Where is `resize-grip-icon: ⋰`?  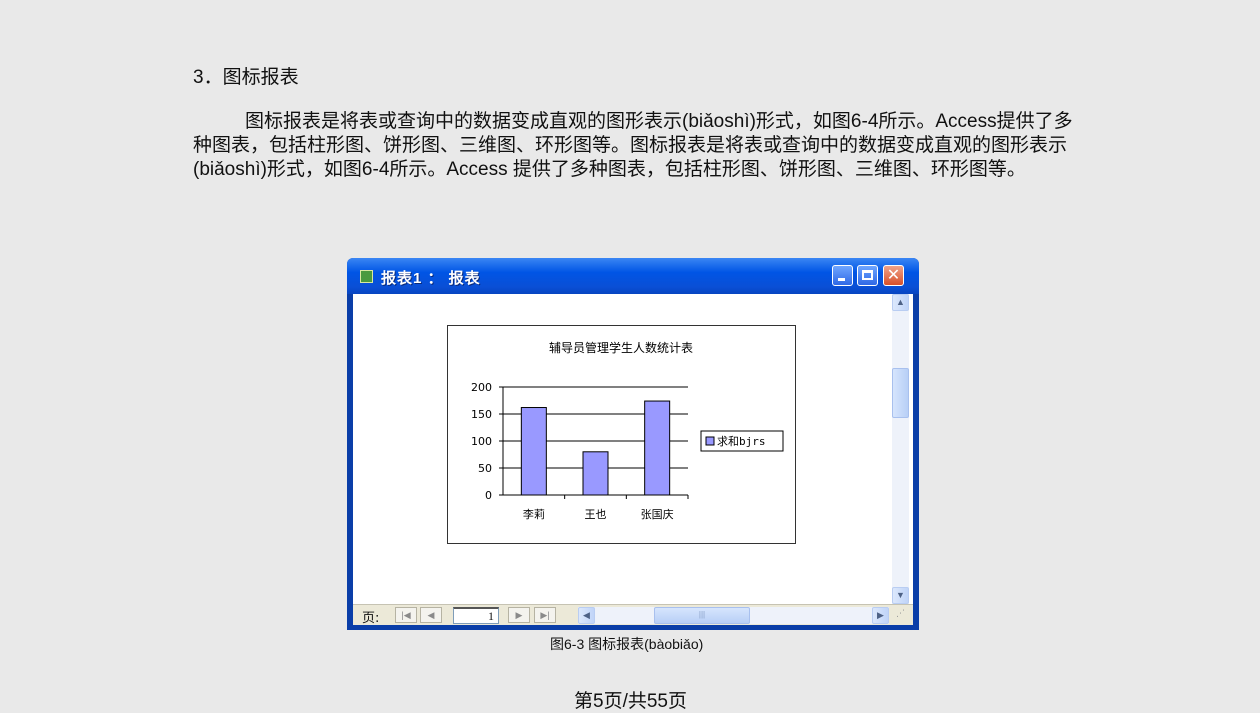 resize-grip-icon: ⋰ is located at coordinates (903, 615).